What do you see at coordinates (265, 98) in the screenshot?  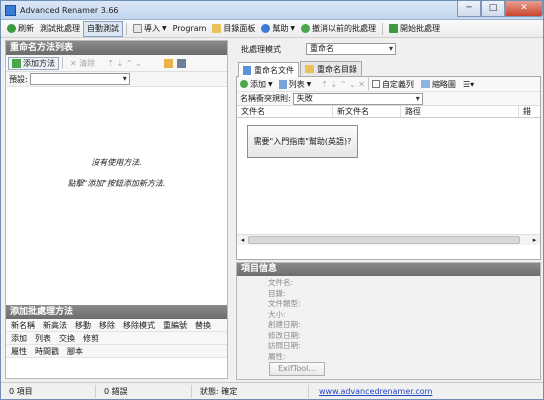 I see `conflict-label: 名稱衝突規則:` at bounding box center [265, 98].